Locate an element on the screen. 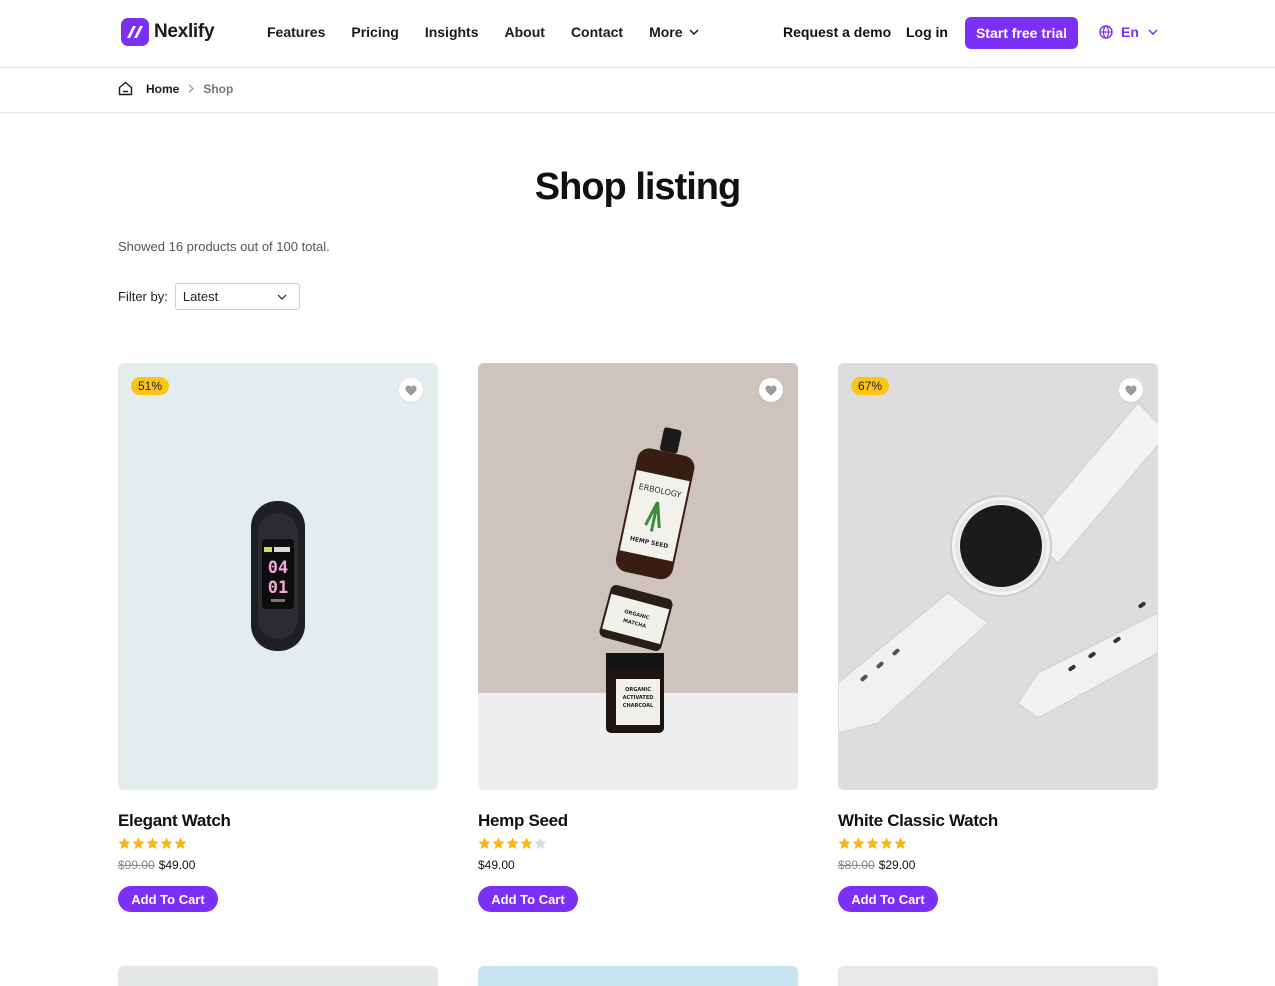 This screenshot has width=1275, height=986. product-image: 67% is located at coordinates (998, 576).